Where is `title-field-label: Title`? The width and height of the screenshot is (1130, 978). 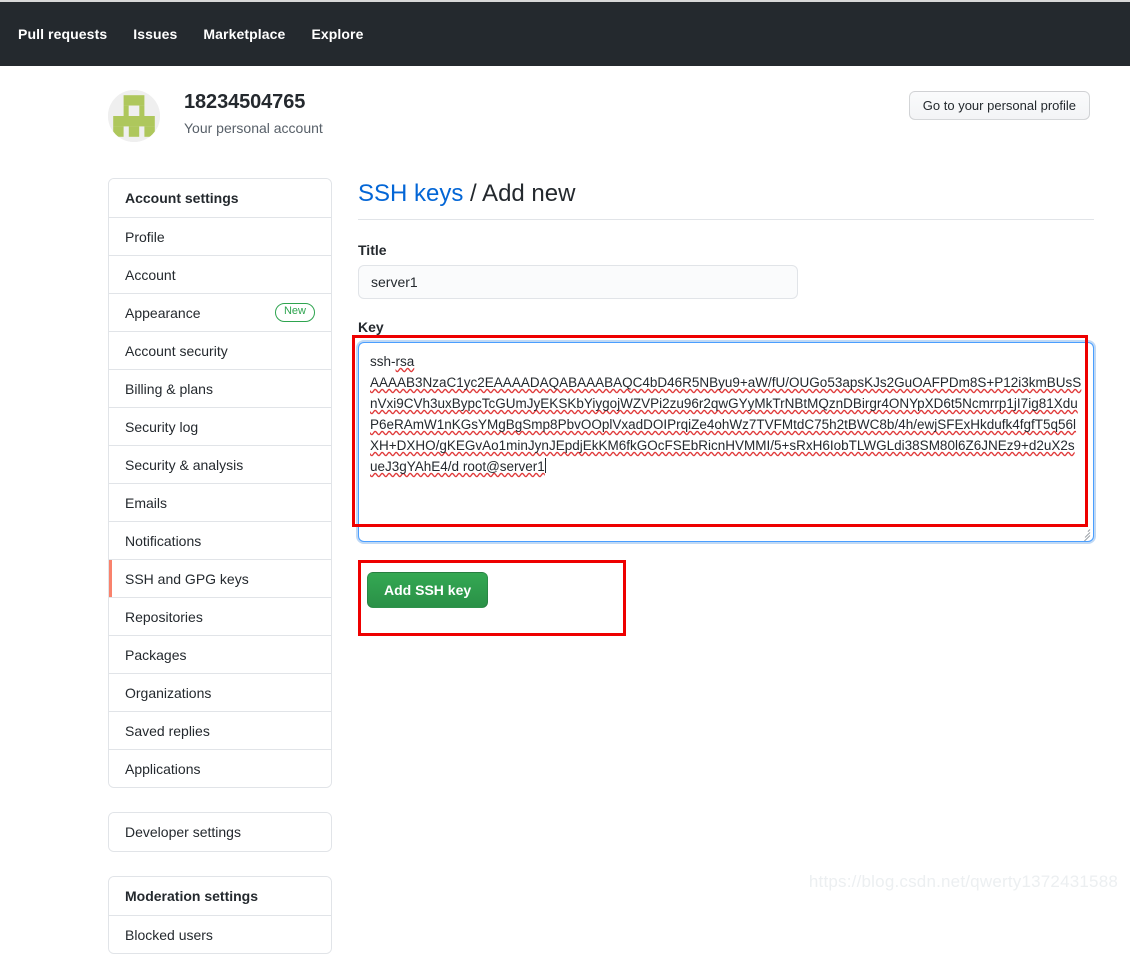 title-field-label: Title is located at coordinates (372, 250).